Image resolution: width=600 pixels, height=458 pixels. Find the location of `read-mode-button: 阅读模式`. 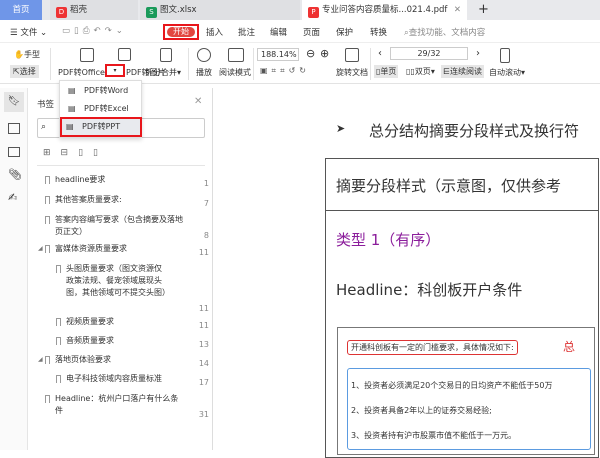

read-mode-button: 阅读模式 is located at coordinates (235, 72).